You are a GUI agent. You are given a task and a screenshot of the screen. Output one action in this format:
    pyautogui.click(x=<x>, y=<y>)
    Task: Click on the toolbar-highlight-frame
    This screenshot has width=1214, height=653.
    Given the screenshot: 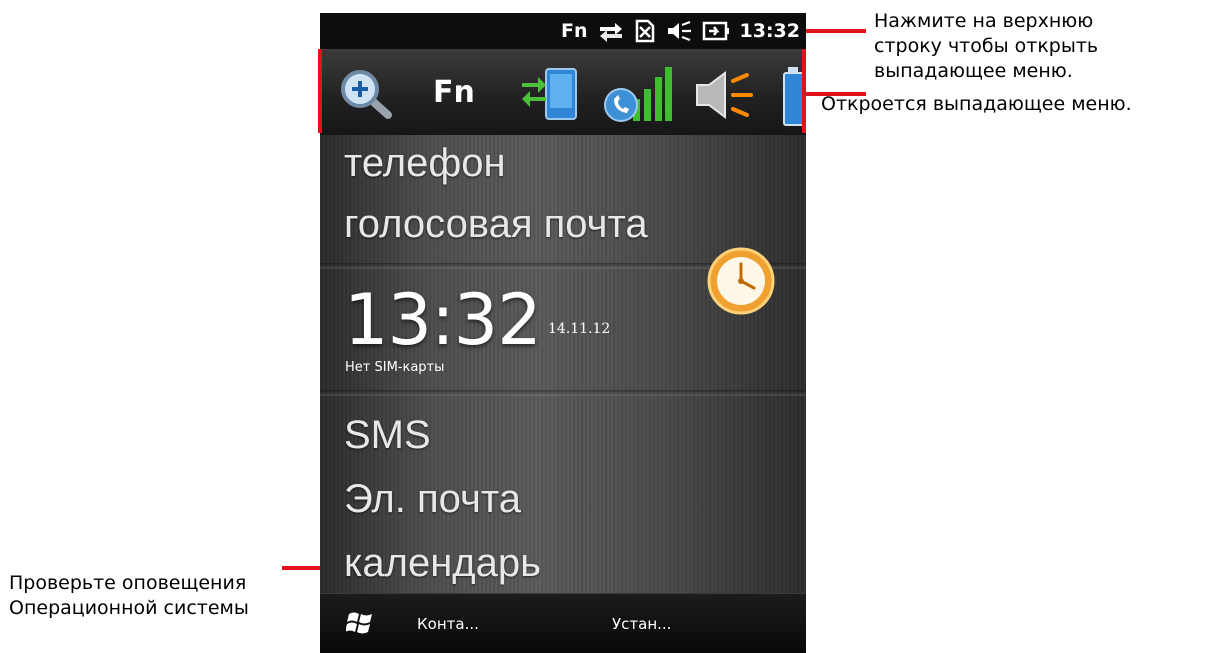 What is the action you would take?
    pyautogui.click(x=562, y=91)
    